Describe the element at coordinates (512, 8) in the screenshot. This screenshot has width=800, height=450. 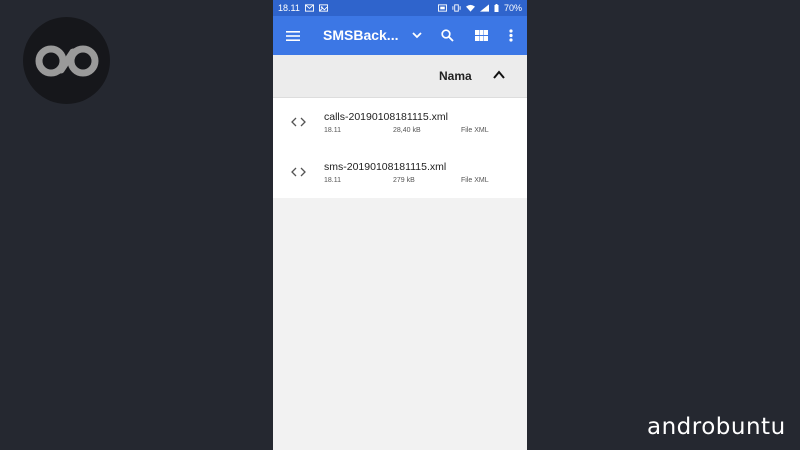
I see `battery-level: 70%` at that location.